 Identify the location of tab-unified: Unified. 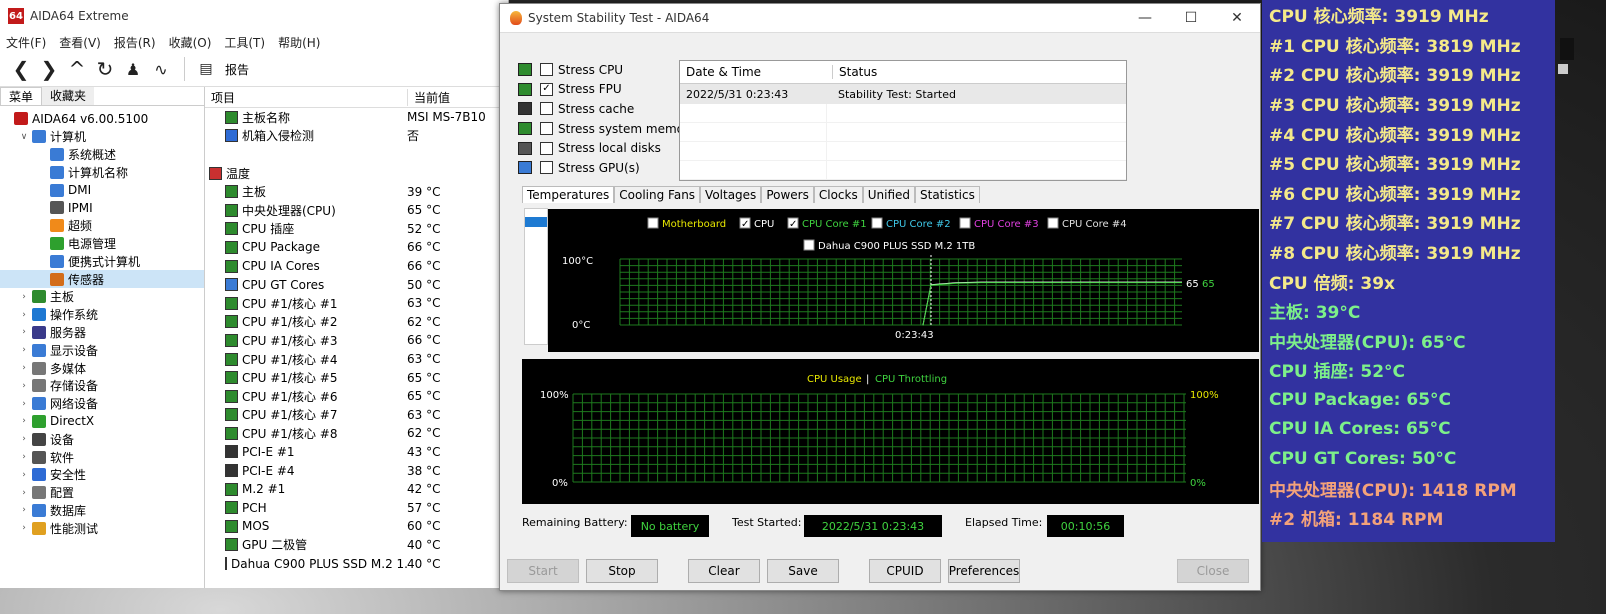
(888, 194).